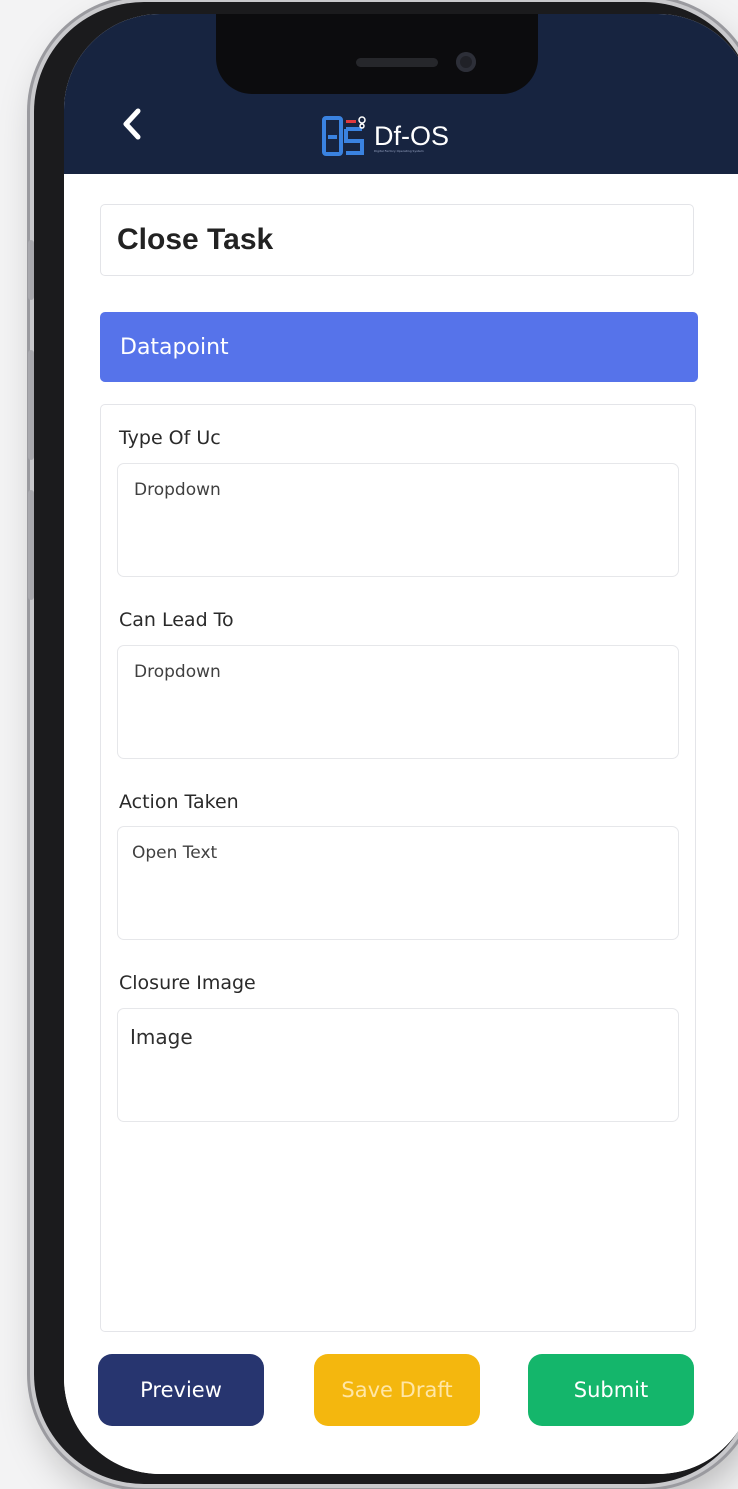 The image size is (738, 1489). I want to click on submit-button: Submit, so click(611, 1390).